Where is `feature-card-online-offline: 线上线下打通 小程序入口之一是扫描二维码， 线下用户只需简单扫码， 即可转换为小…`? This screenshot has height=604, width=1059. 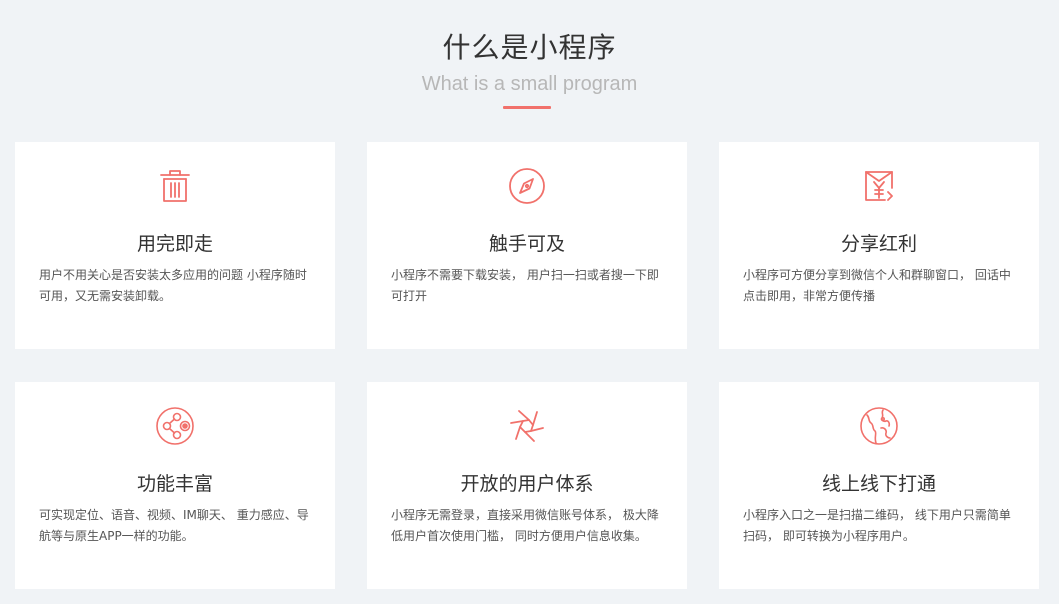 feature-card-online-offline: 线上线下打通 小程序入口之一是扫描二维码， 线下用户只需简单扫码， 即可转换为小… is located at coordinates (879, 485).